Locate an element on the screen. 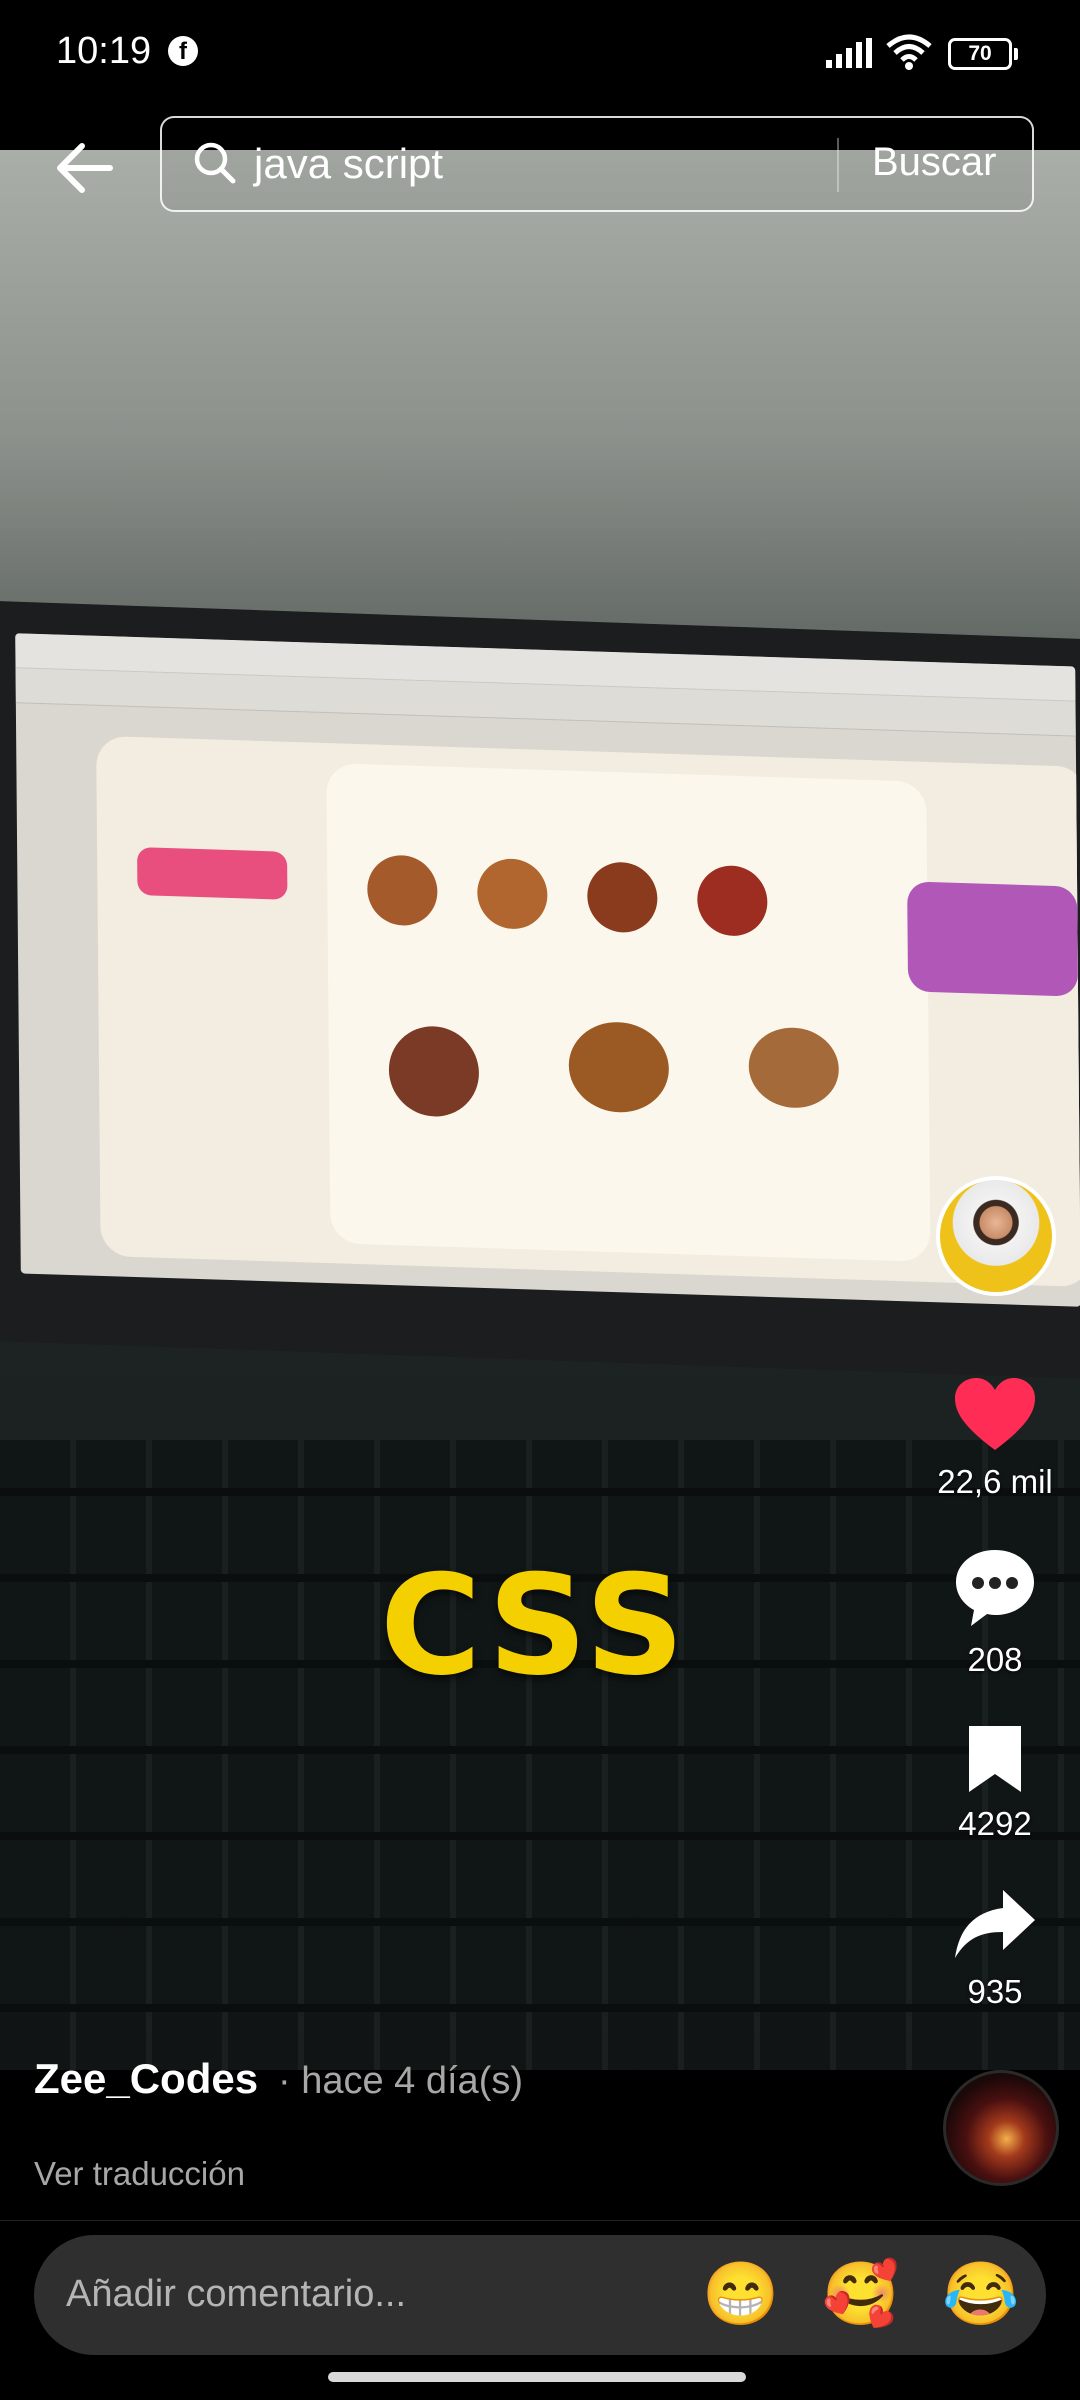  share-count: 935 is located at coordinates (995, 1991).